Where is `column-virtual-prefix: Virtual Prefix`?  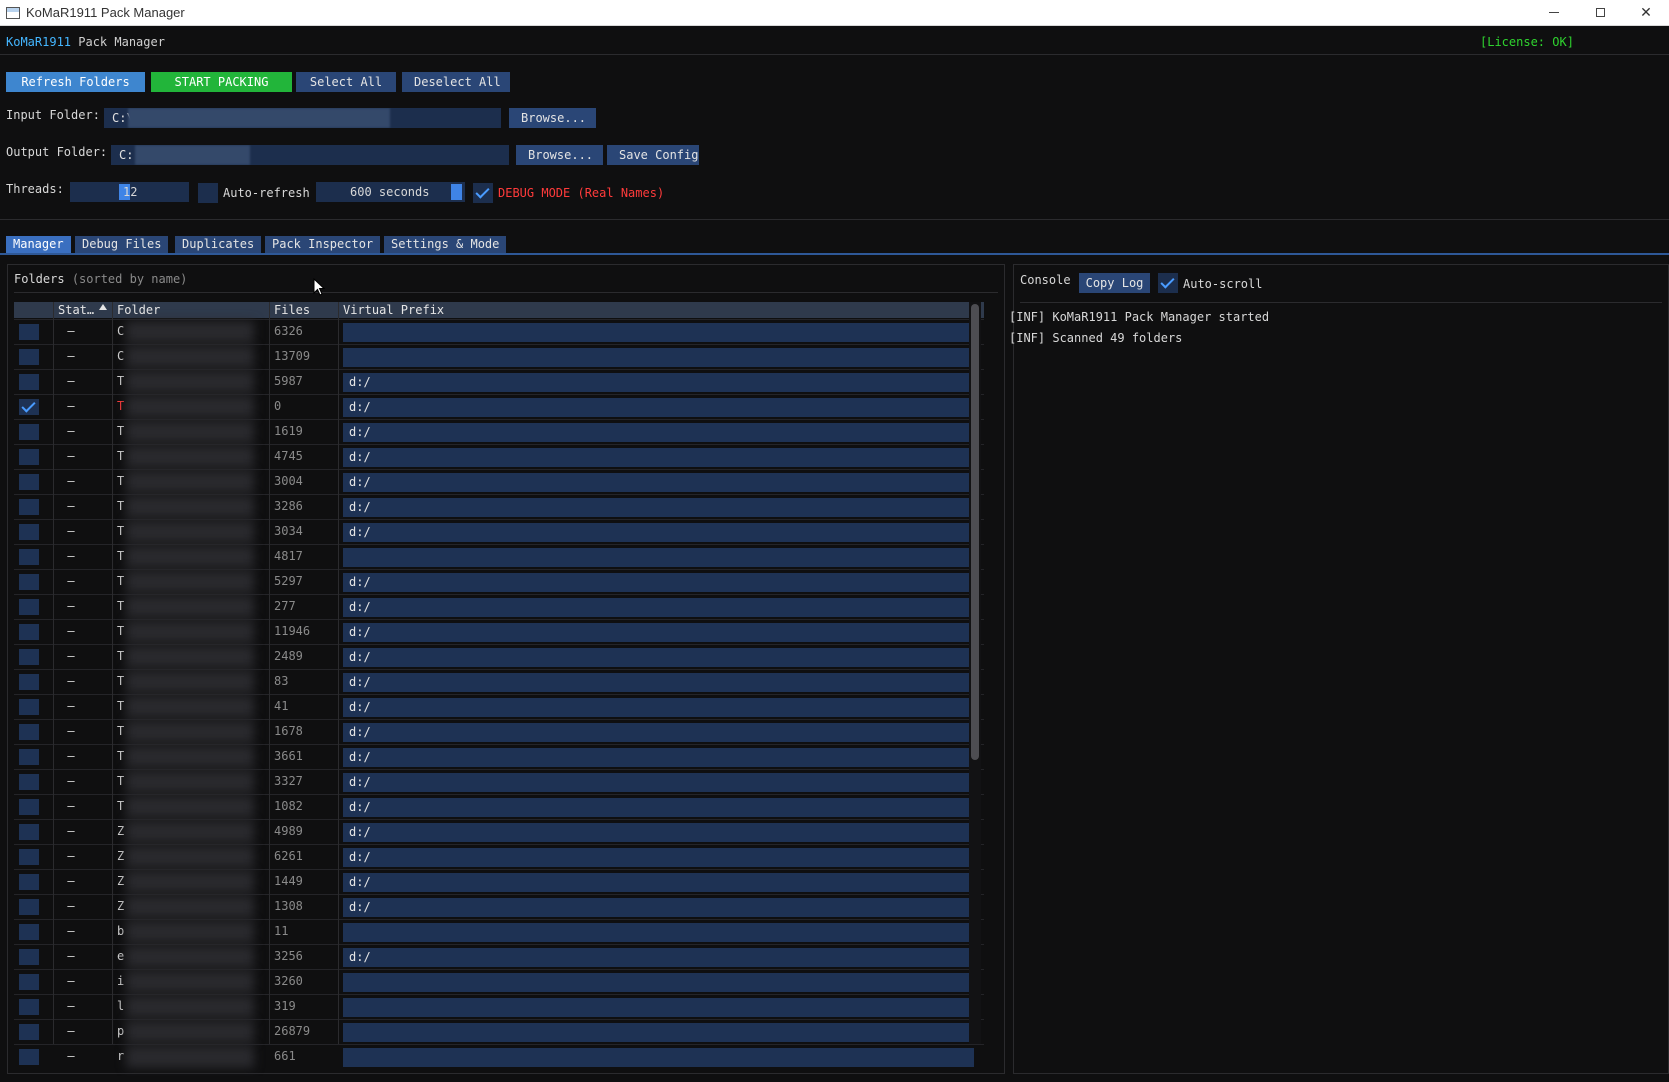
column-virtual-prefix: Virtual Prefix is located at coordinates (393, 310).